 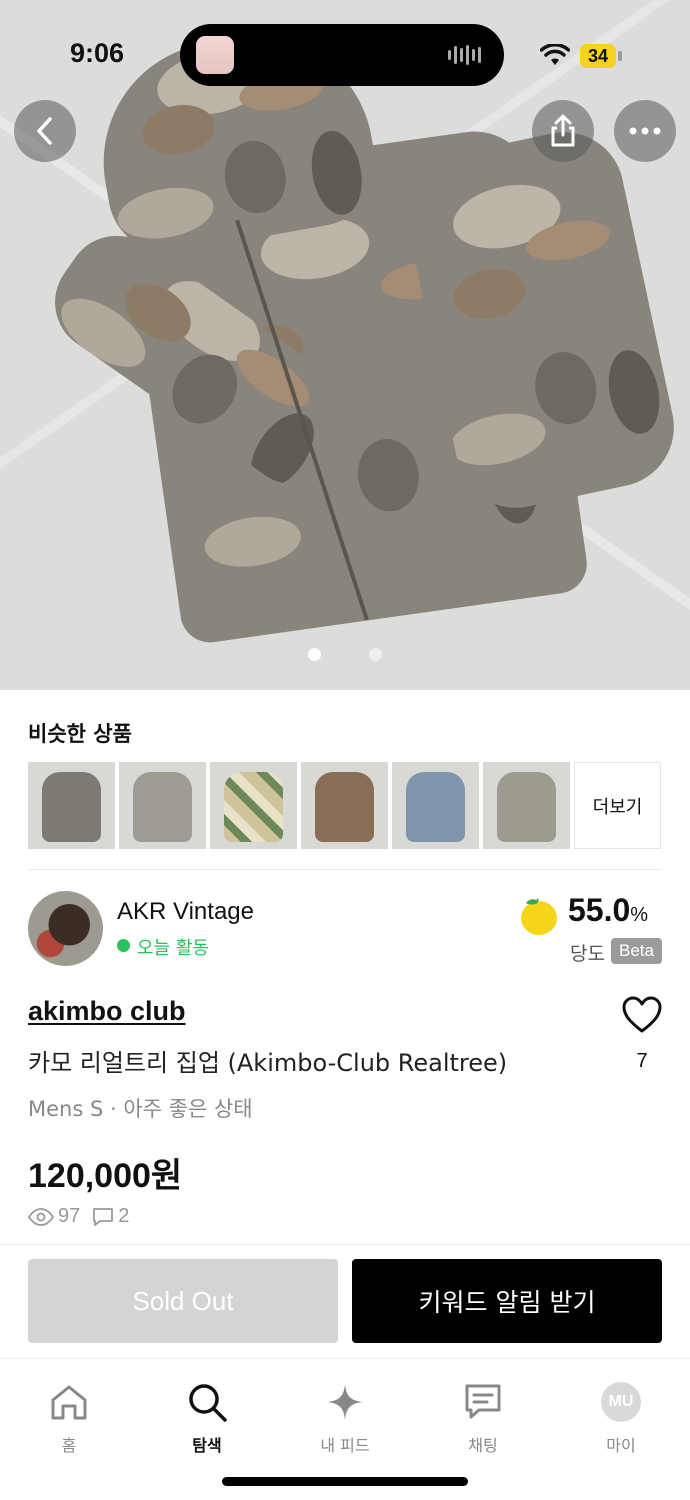 I want to click on home-icon, so click(x=69, y=1402).